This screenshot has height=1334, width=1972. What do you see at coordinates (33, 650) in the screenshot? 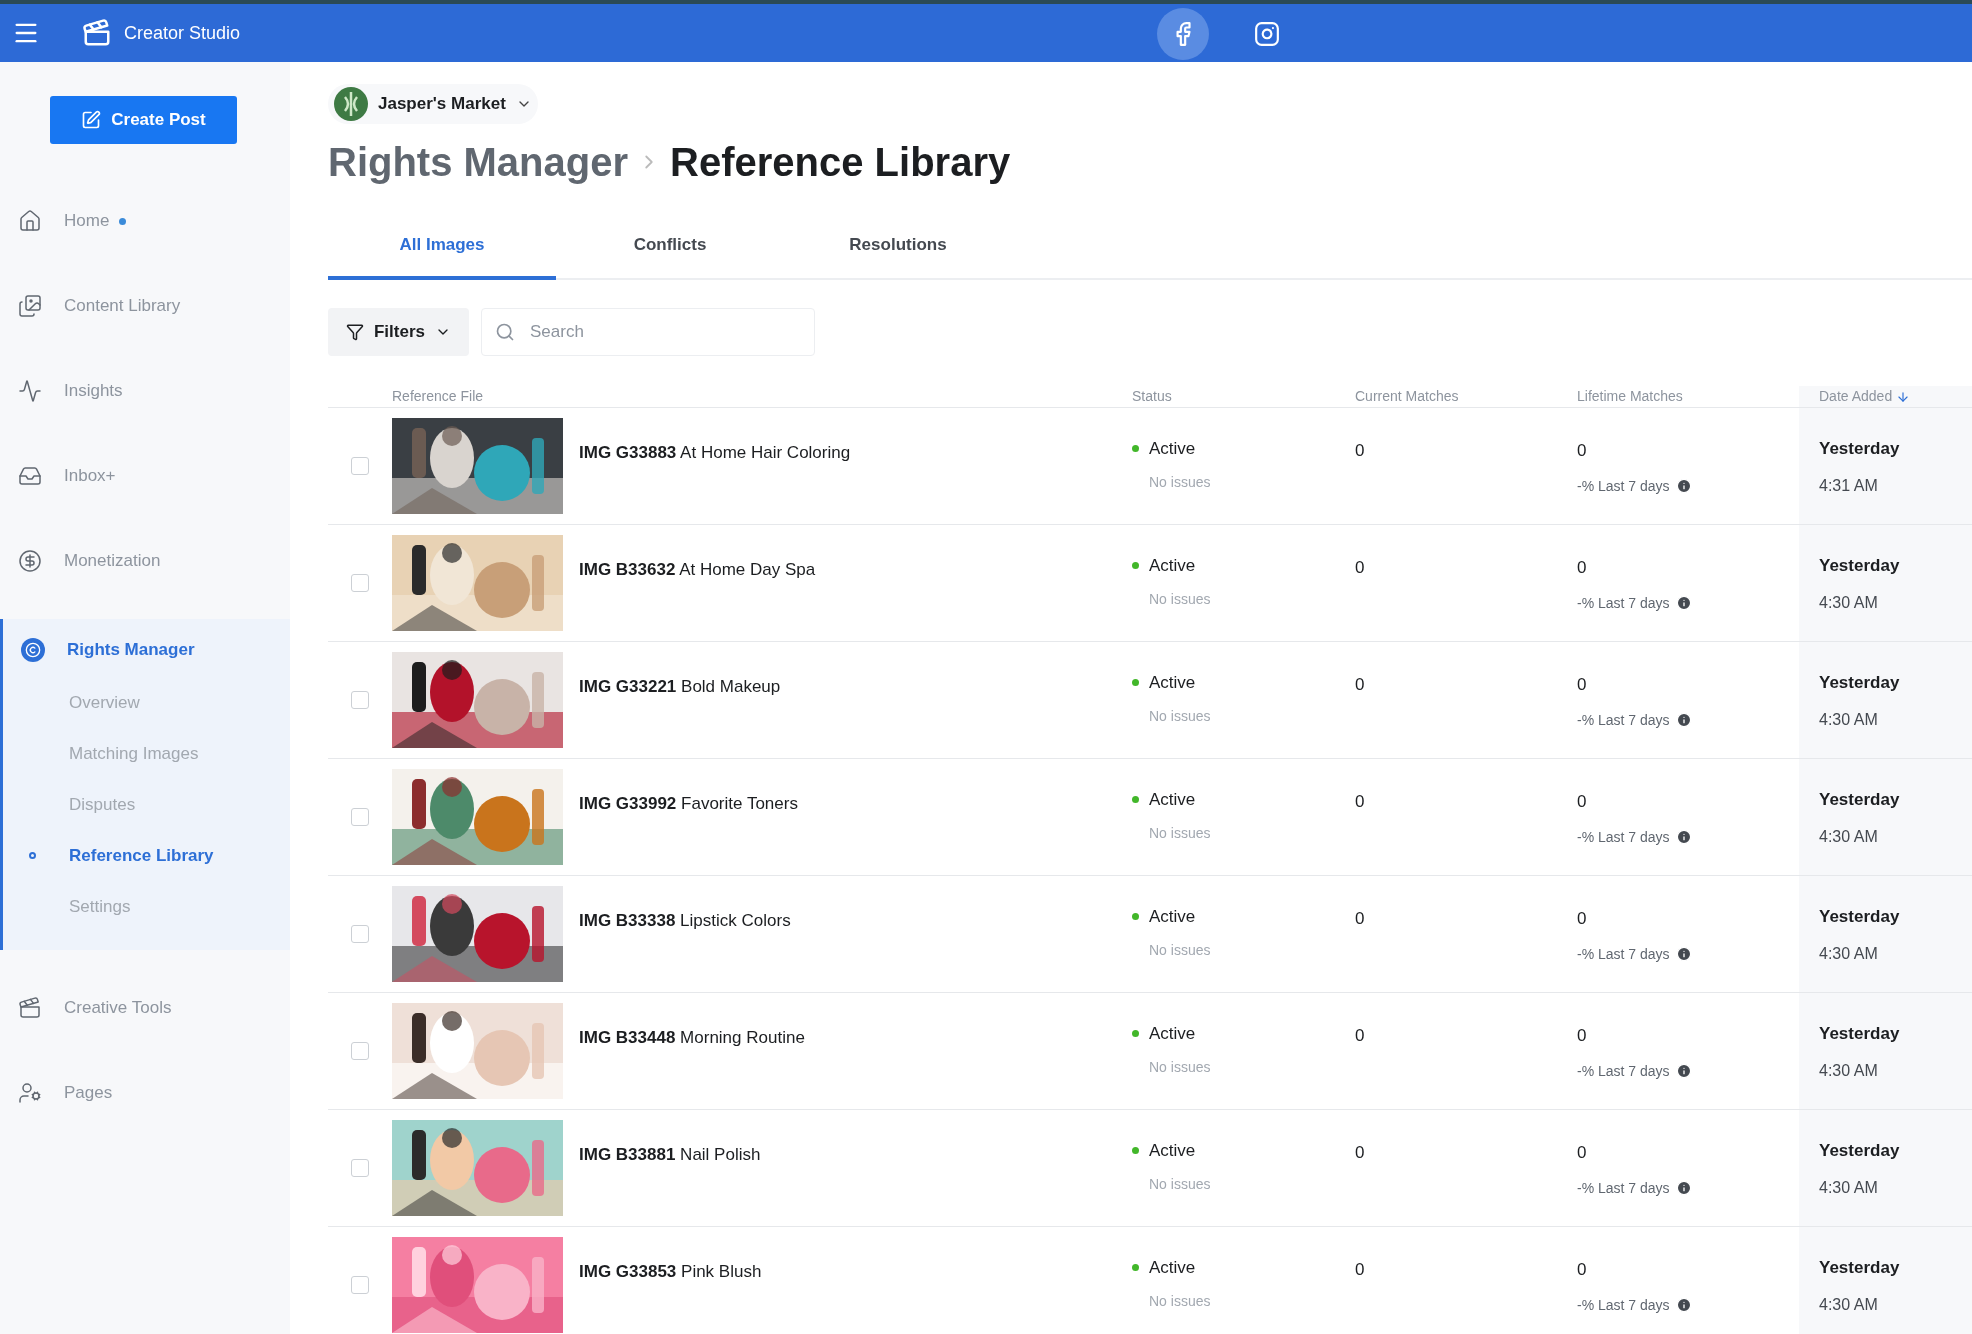
I see `rights-icon` at bounding box center [33, 650].